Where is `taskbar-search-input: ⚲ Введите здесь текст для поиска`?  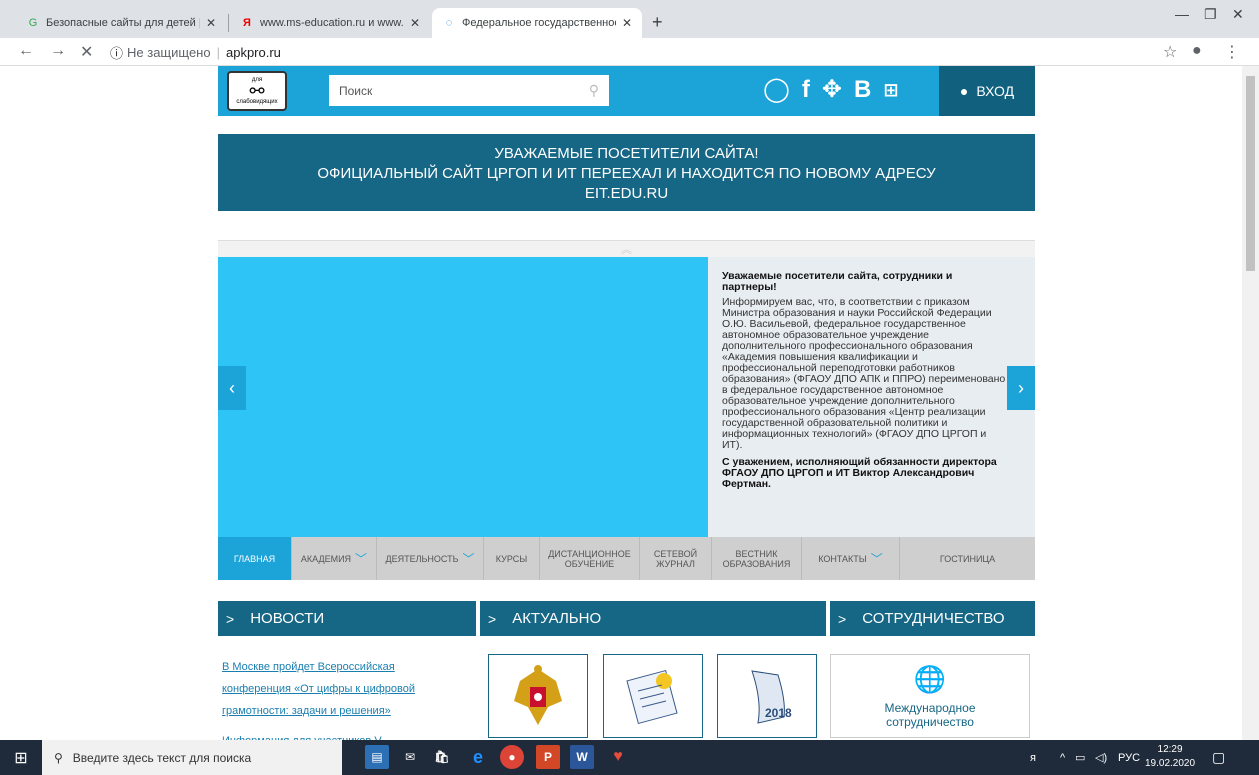
taskbar-search-input: ⚲ Введите здесь текст для поиска is located at coordinates (192, 757).